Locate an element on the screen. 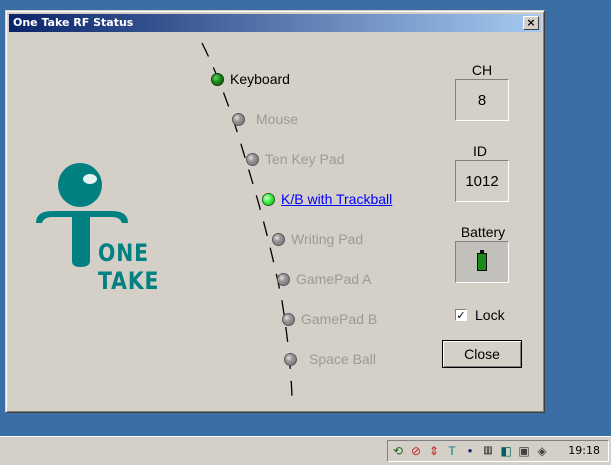 The image size is (611, 465). lock-checkbox: ✓ Lock is located at coordinates (480, 315).